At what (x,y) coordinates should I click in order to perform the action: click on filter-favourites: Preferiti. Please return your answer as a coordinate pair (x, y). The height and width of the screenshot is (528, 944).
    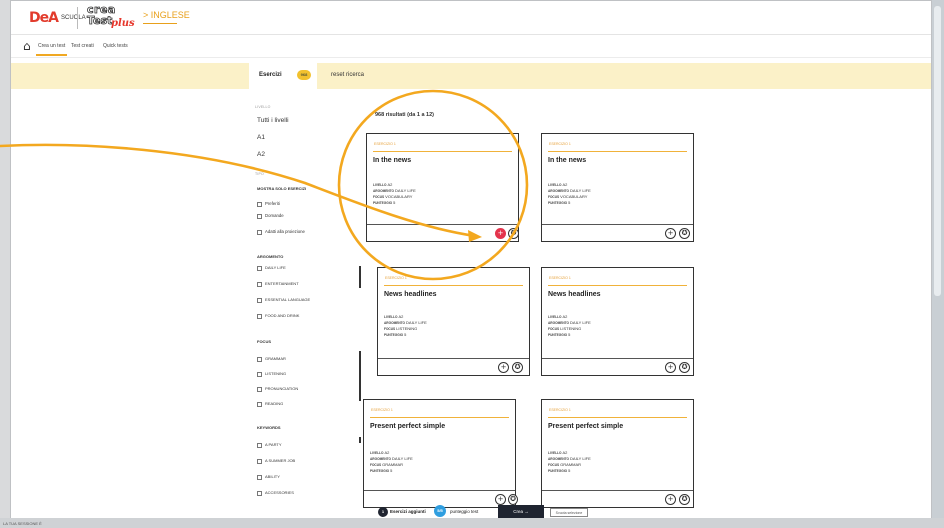
    Looking at the image, I should click on (268, 204).